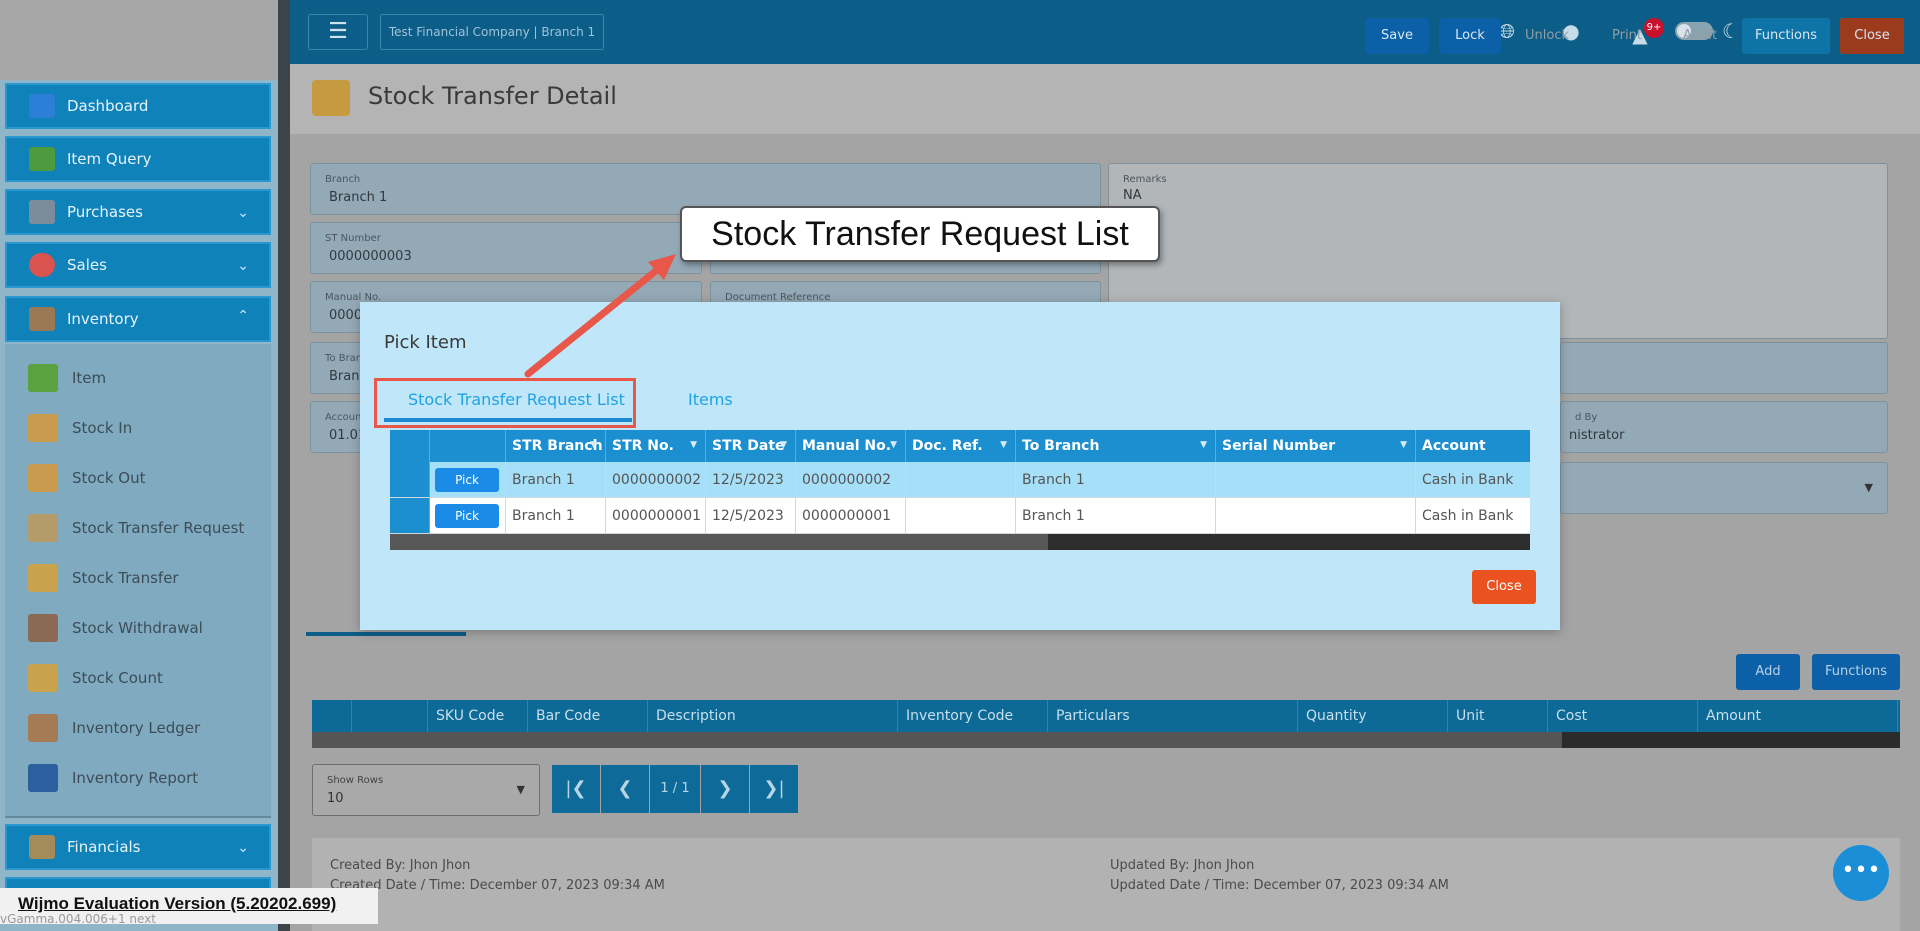 This screenshot has height=931, width=1920. I want to click on version-text: vGamma.004.006+1 next, so click(78, 919).